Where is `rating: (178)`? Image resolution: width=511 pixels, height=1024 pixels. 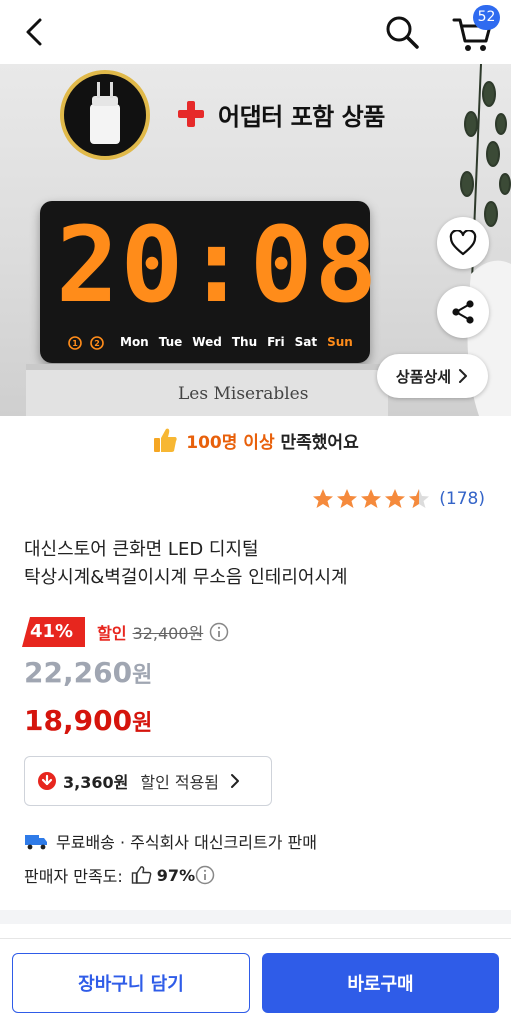 rating: (178) is located at coordinates (398, 499).